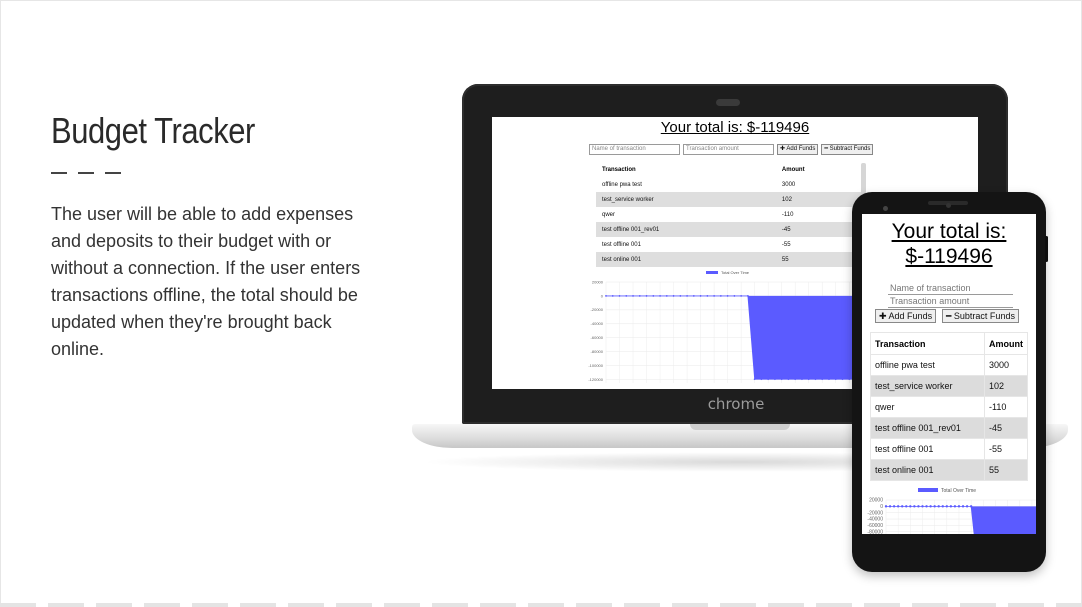 This screenshot has height=607, width=1082. Describe the element at coordinates (1006, 449) in the screenshot. I see `transaction-amount: -55` at that location.